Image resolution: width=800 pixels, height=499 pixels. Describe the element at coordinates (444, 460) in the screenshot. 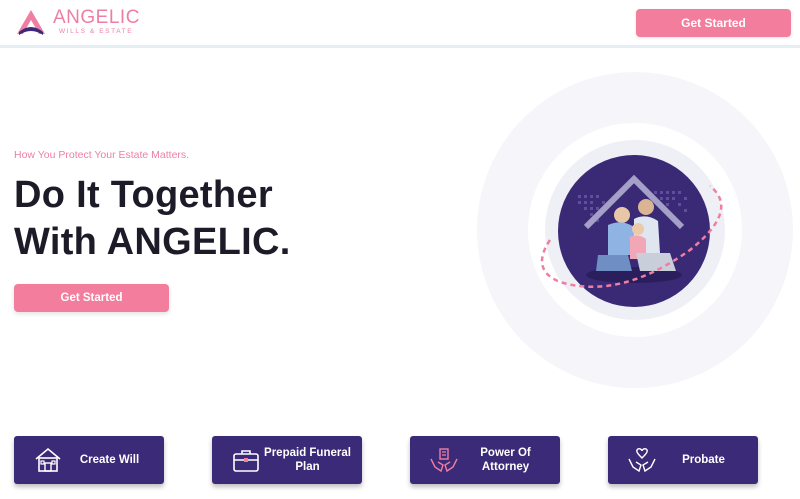

I see `hands-building-icon` at that location.